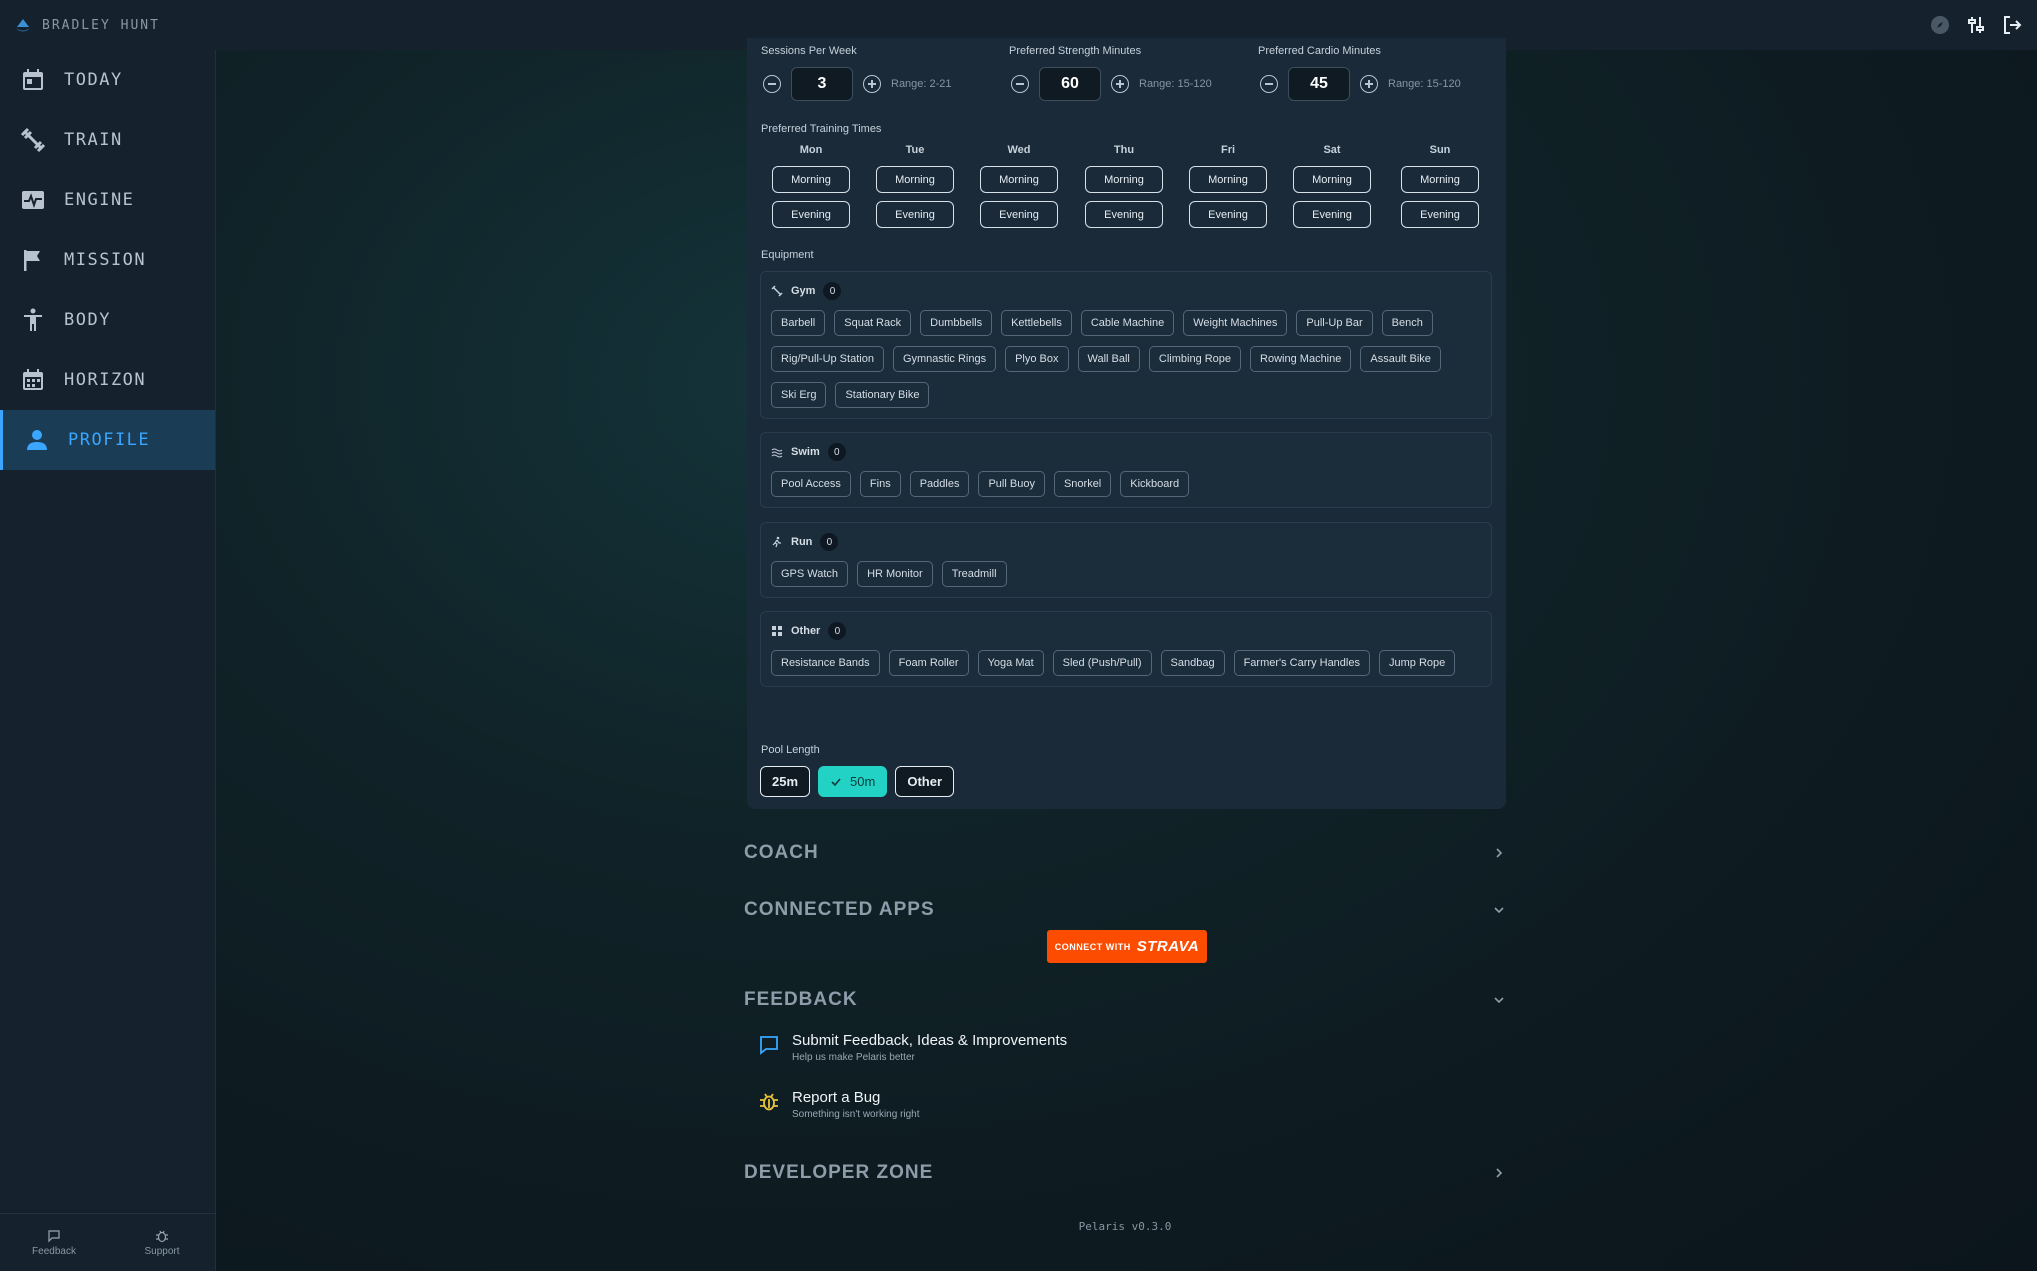  What do you see at coordinates (107, 440) in the screenshot?
I see `sidebar-item-profile: PROFILE` at bounding box center [107, 440].